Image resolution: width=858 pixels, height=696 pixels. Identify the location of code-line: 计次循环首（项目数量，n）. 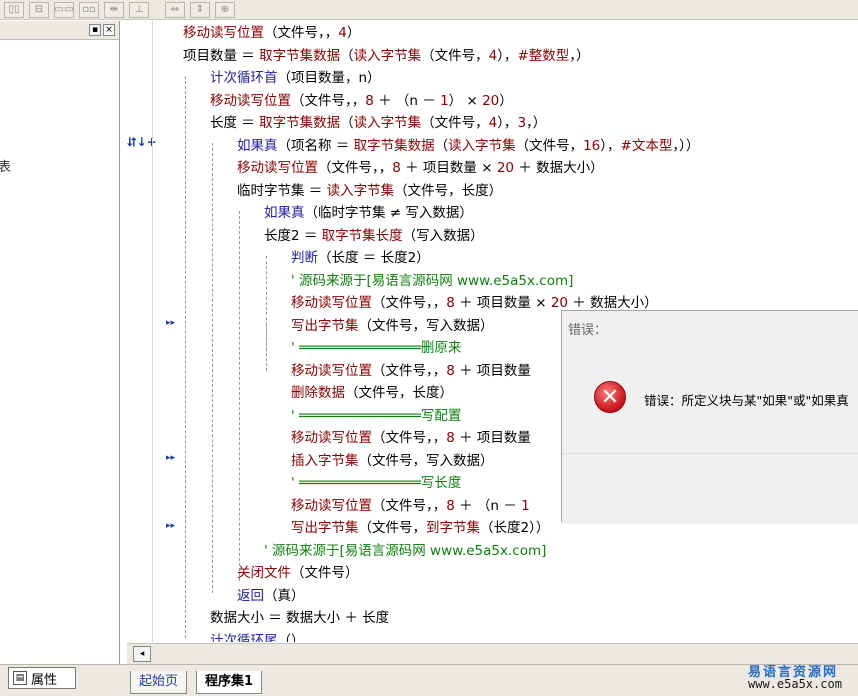
(295, 78).